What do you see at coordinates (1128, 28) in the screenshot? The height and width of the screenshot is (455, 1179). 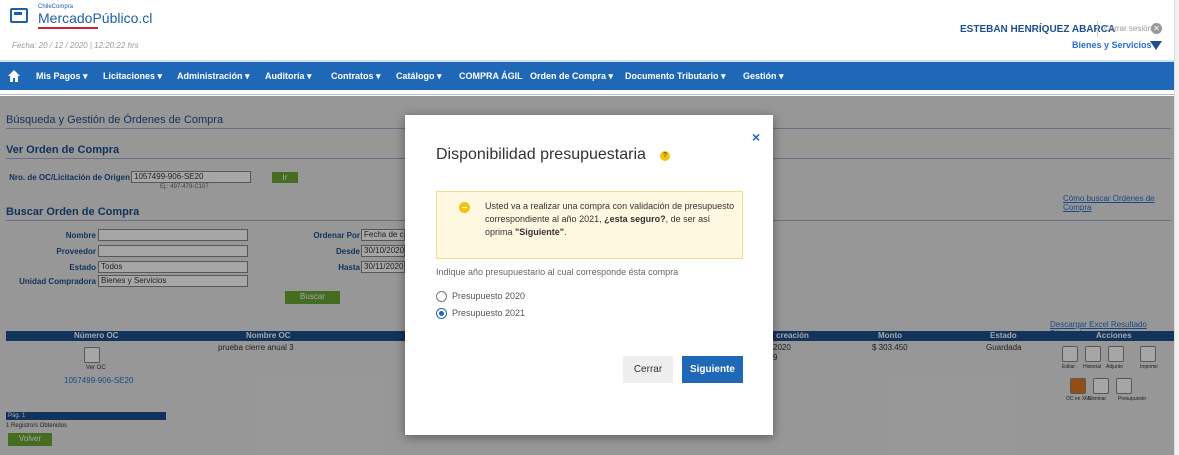 I see `logout-link: Cerrar sesión` at bounding box center [1128, 28].